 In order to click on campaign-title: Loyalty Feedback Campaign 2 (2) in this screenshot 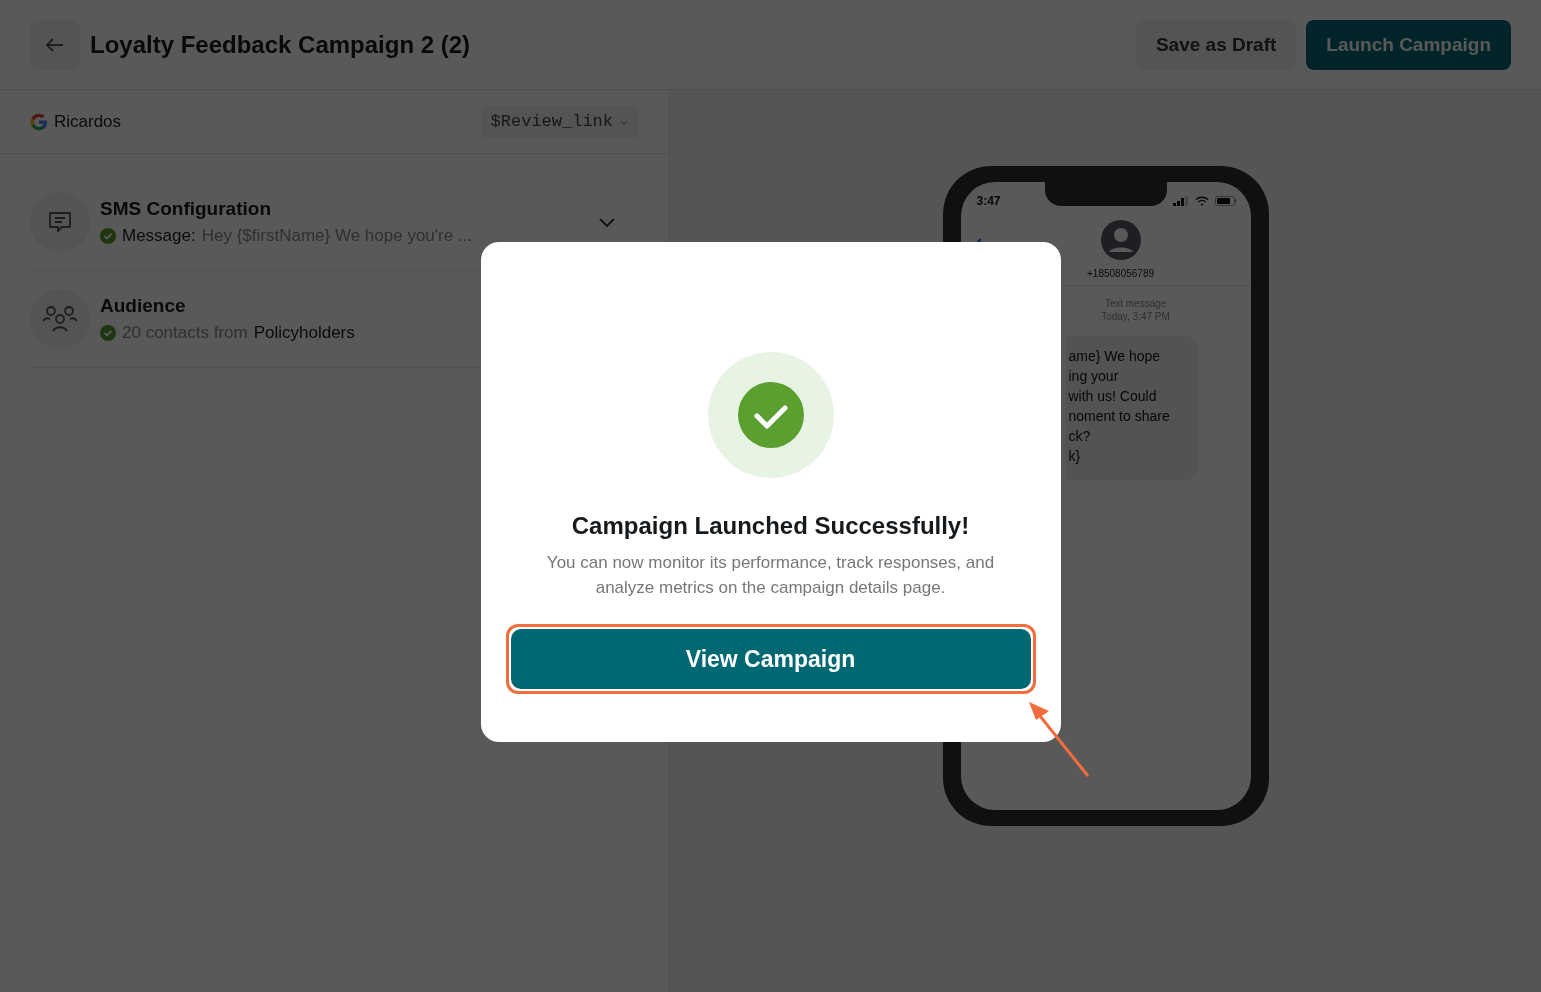, I will do `click(281, 44)`.